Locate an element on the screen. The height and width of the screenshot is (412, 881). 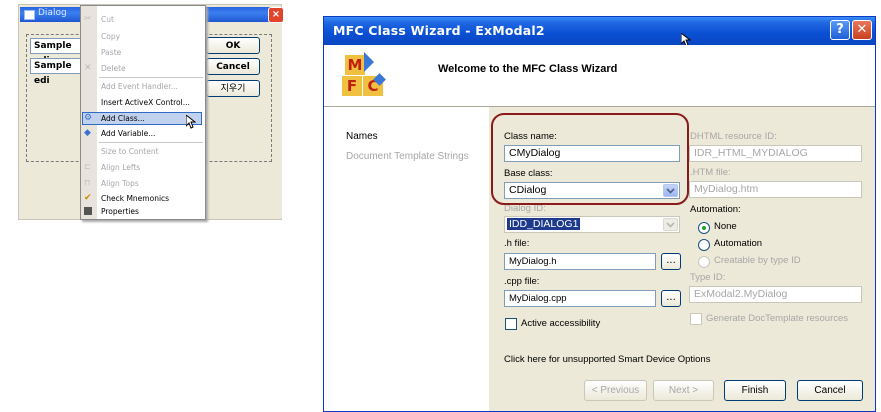
dhtml-resource-id-field: IDR_HTML_MYDIALOG is located at coordinates (775, 153).